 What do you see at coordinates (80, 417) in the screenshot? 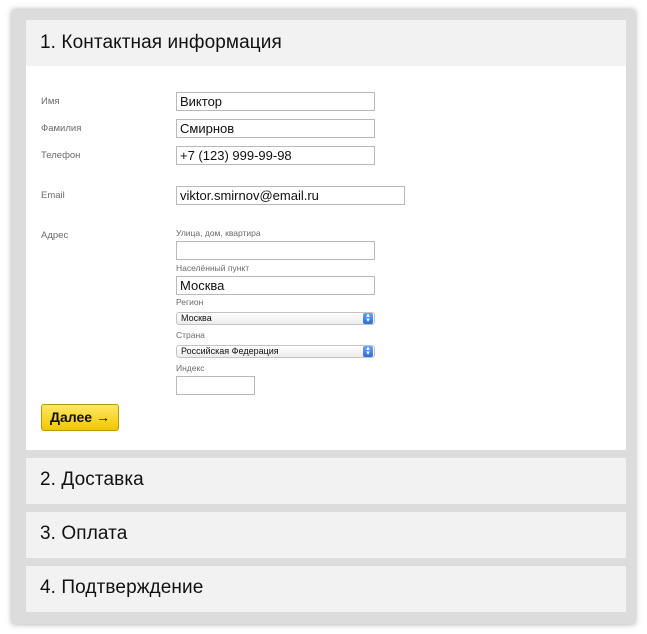
I see `next-button: Далее →` at bounding box center [80, 417].